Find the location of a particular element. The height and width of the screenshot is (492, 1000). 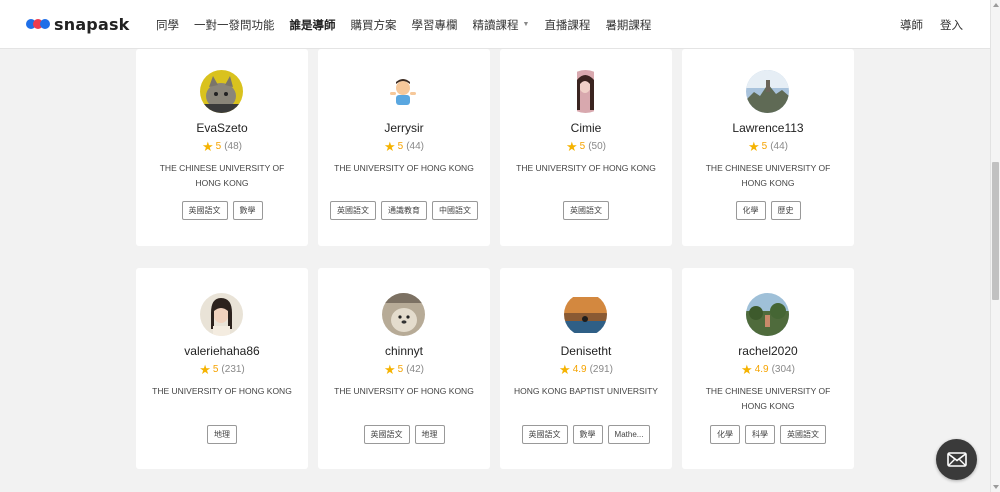

logo-text: snapask is located at coordinates (92, 24).